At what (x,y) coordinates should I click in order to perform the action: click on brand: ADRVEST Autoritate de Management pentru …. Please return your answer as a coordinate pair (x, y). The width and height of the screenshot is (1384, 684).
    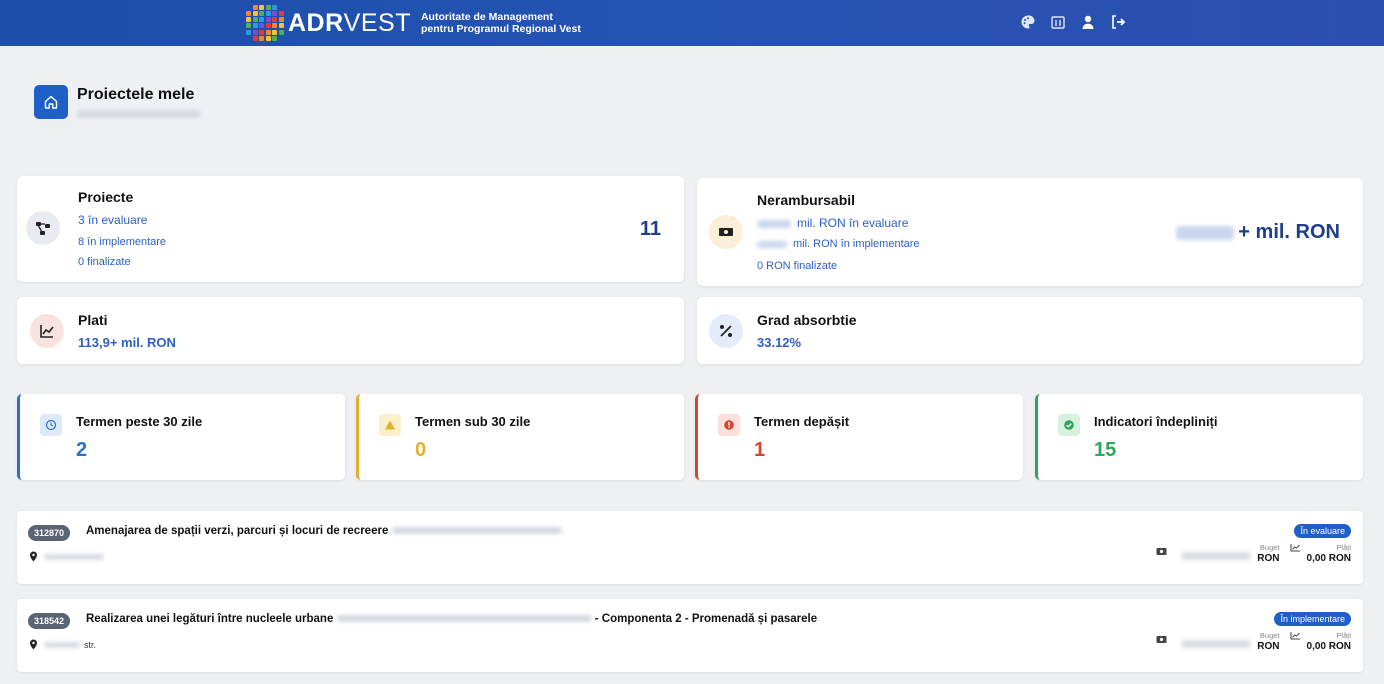
    Looking at the image, I should click on (413, 23).